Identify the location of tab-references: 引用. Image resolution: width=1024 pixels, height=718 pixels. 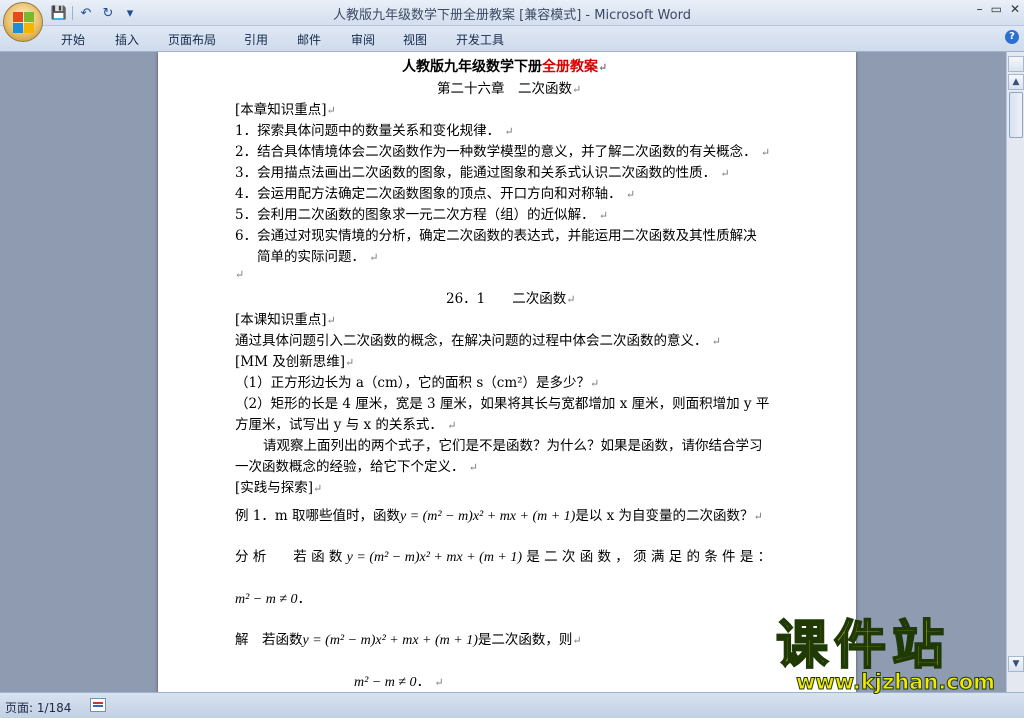
(256, 39).